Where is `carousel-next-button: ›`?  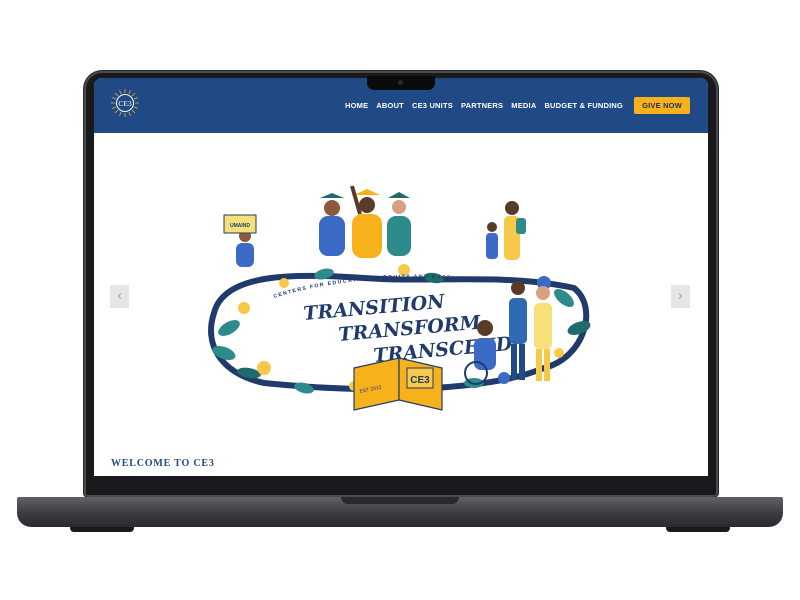
carousel-next-button: › is located at coordinates (680, 296).